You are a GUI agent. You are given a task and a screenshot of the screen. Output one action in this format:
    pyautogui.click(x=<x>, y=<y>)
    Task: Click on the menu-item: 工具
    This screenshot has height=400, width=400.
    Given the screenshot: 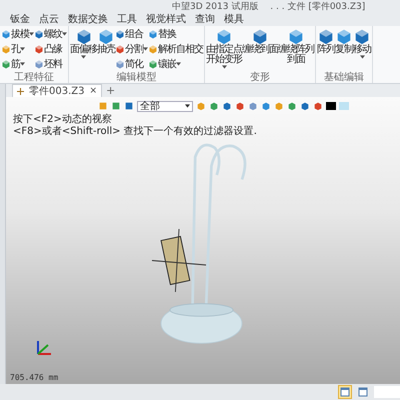 What is the action you would take?
    pyautogui.click(x=127, y=19)
    